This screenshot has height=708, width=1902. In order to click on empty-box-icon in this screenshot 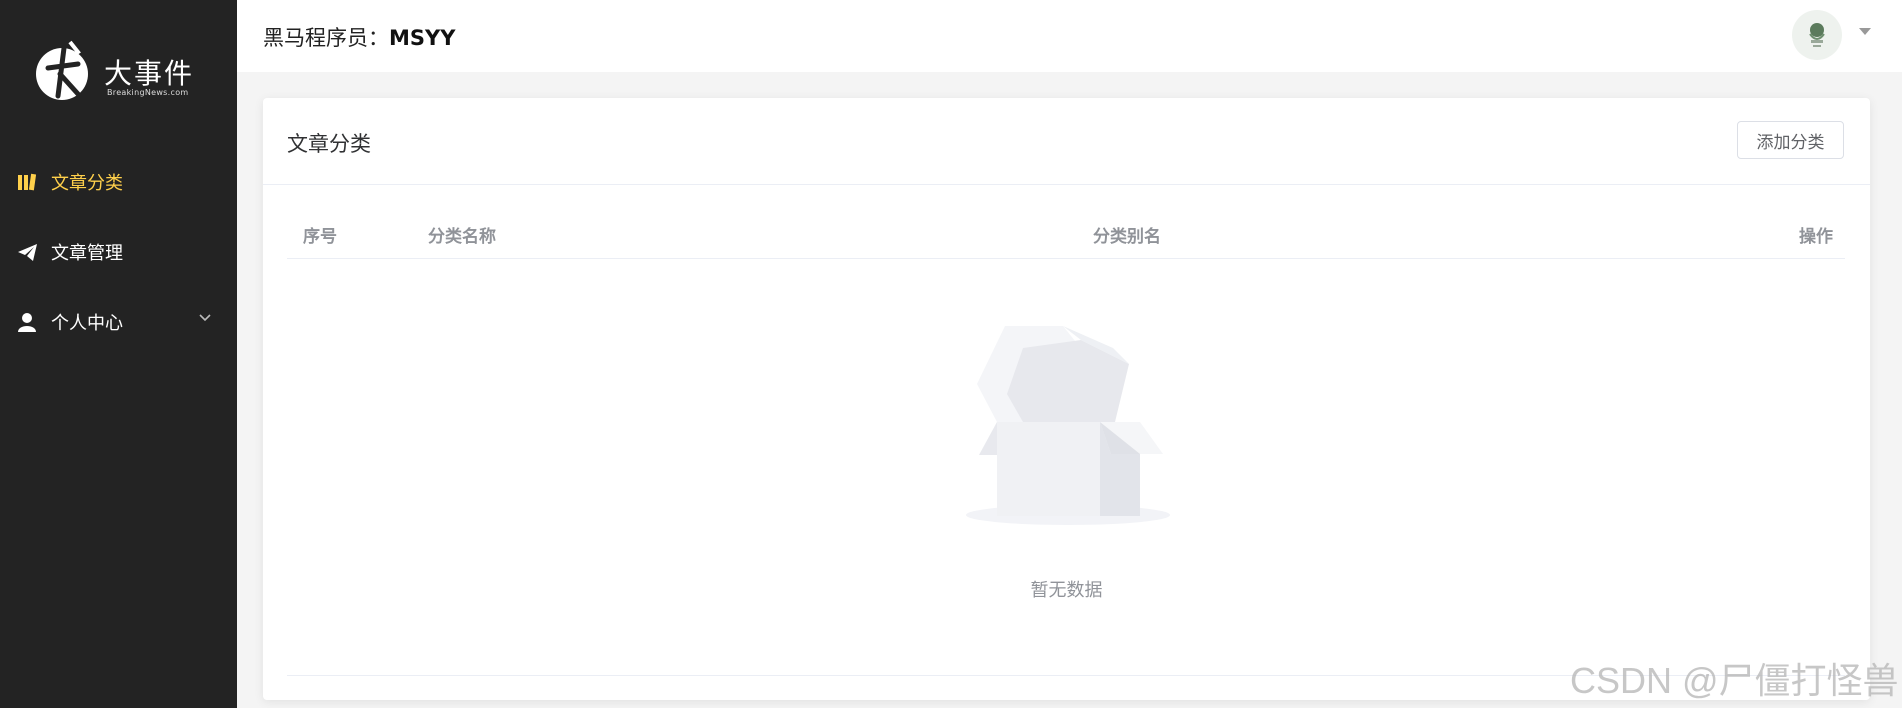, I will do `click(1068, 425)`.